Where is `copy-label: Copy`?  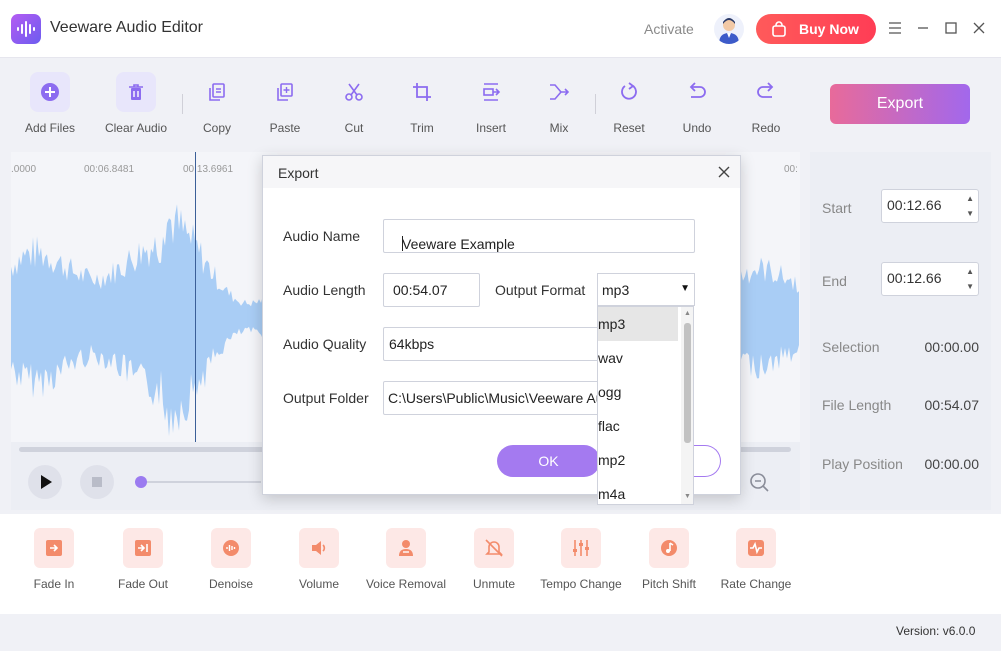 copy-label: Copy is located at coordinates (216, 128).